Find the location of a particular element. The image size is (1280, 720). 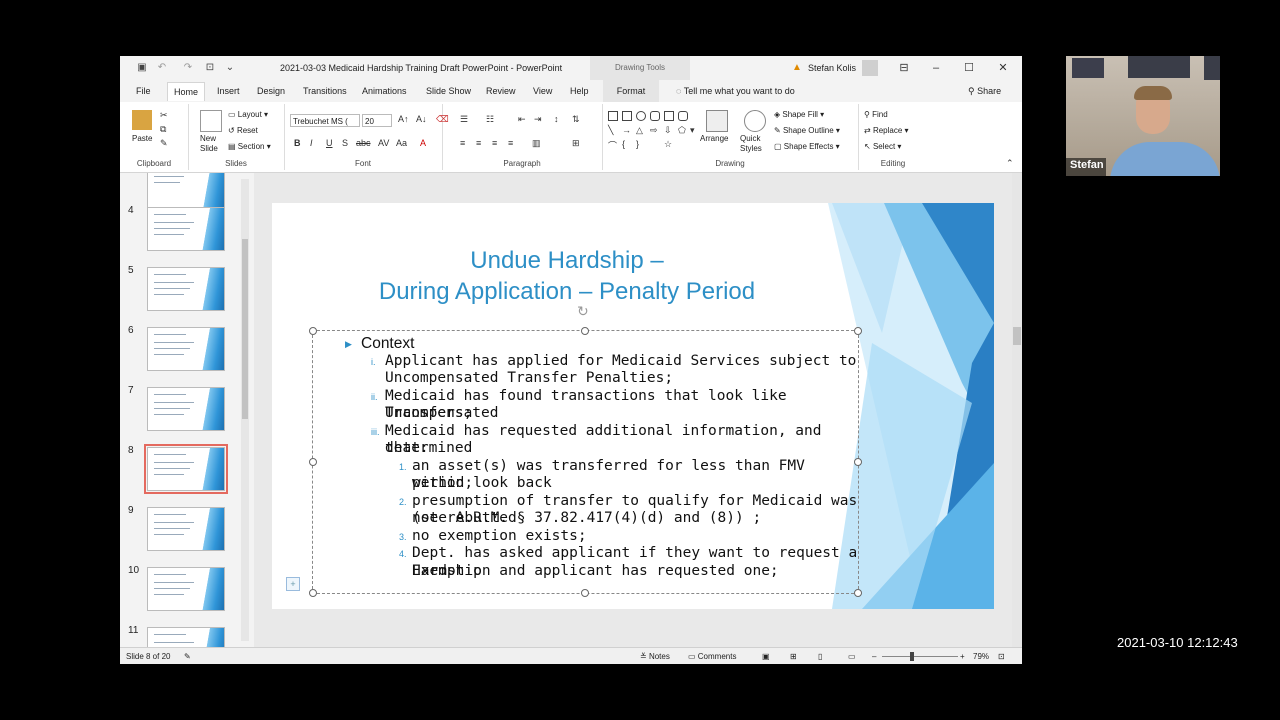

tab-animations: Animations is located at coordinates (384, 91).